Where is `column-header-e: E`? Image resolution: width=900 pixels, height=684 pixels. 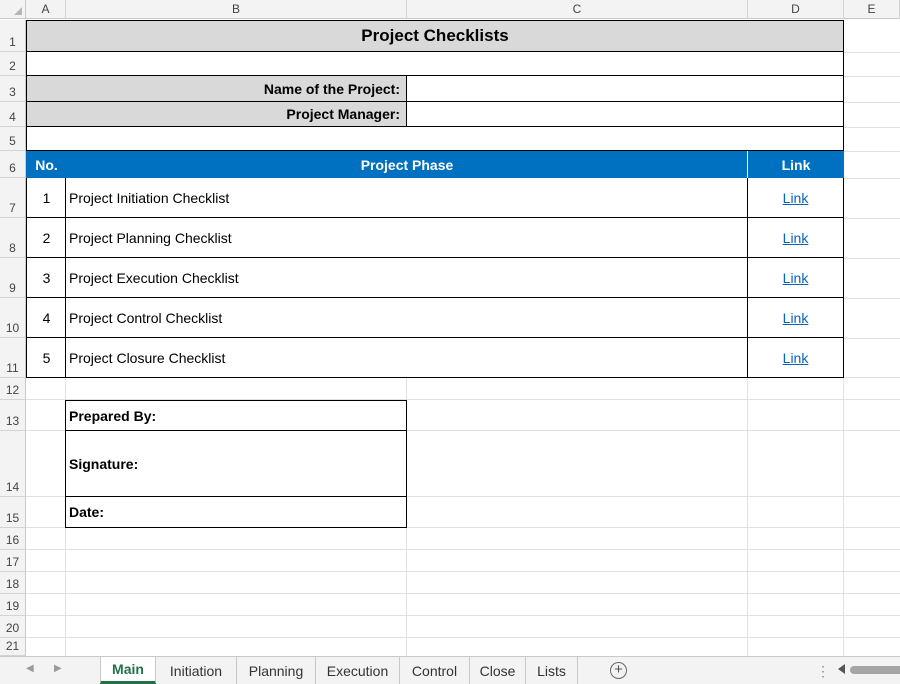 column-header-e: E is located at coordinates (872, 9).